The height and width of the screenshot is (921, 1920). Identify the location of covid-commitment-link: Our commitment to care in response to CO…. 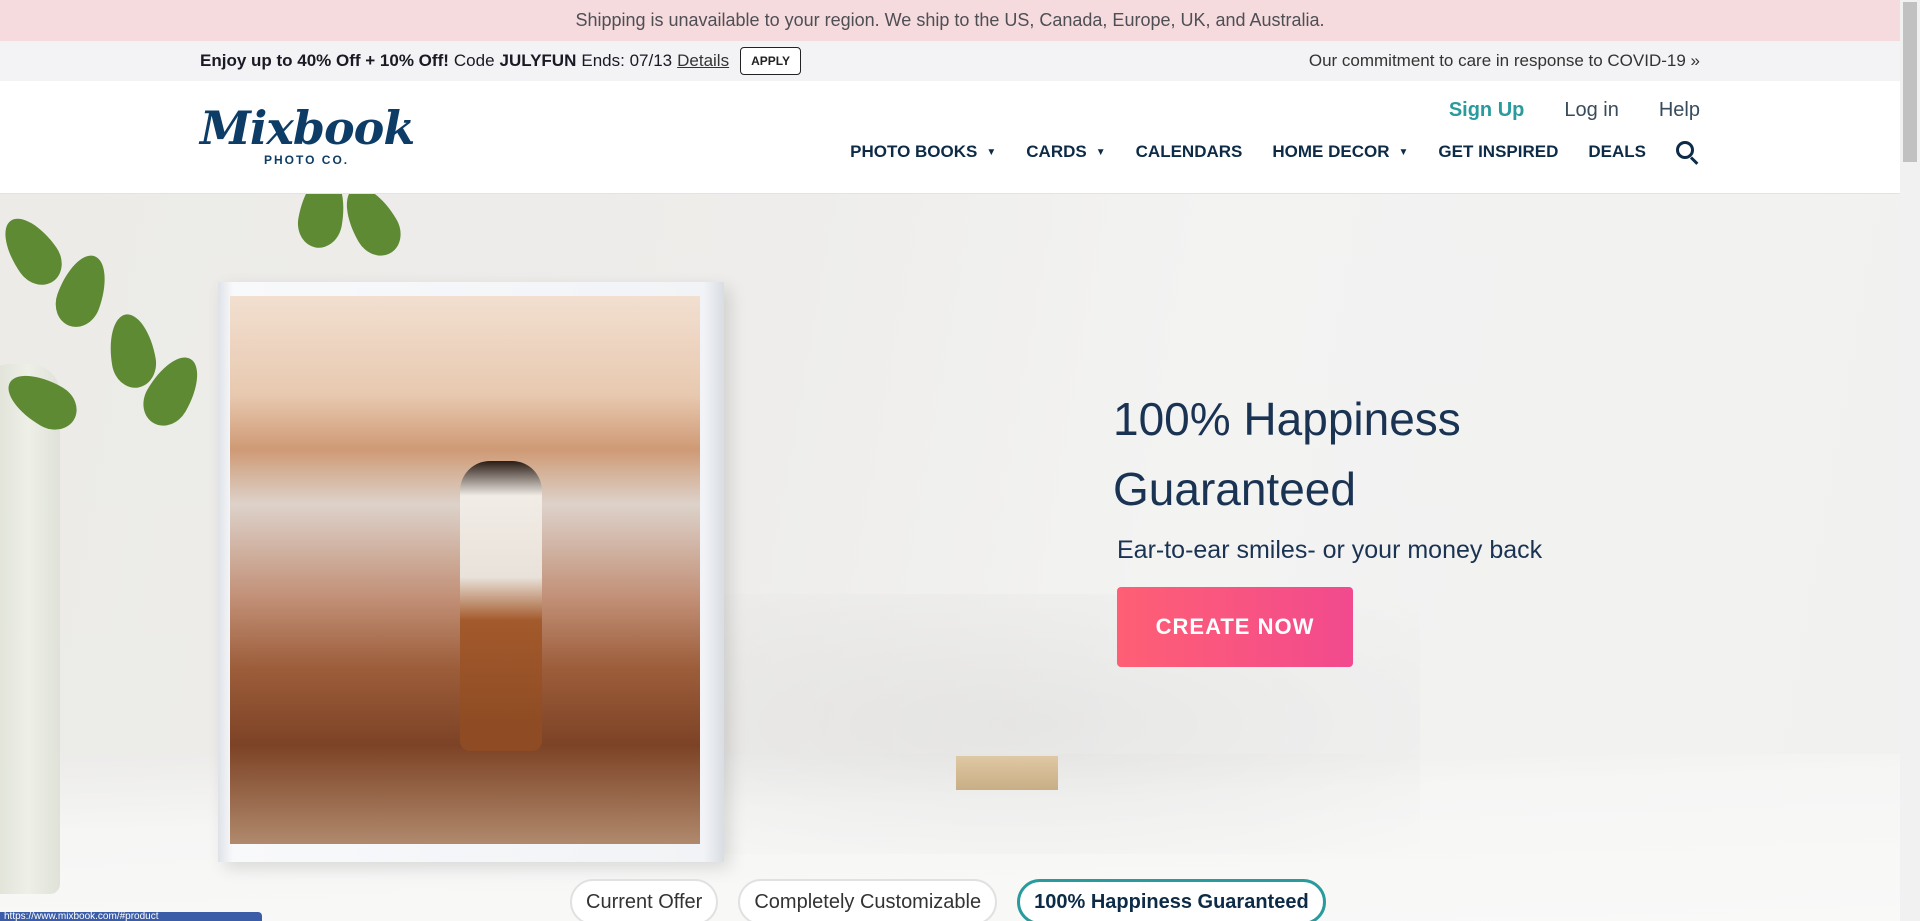
(1504, 61).